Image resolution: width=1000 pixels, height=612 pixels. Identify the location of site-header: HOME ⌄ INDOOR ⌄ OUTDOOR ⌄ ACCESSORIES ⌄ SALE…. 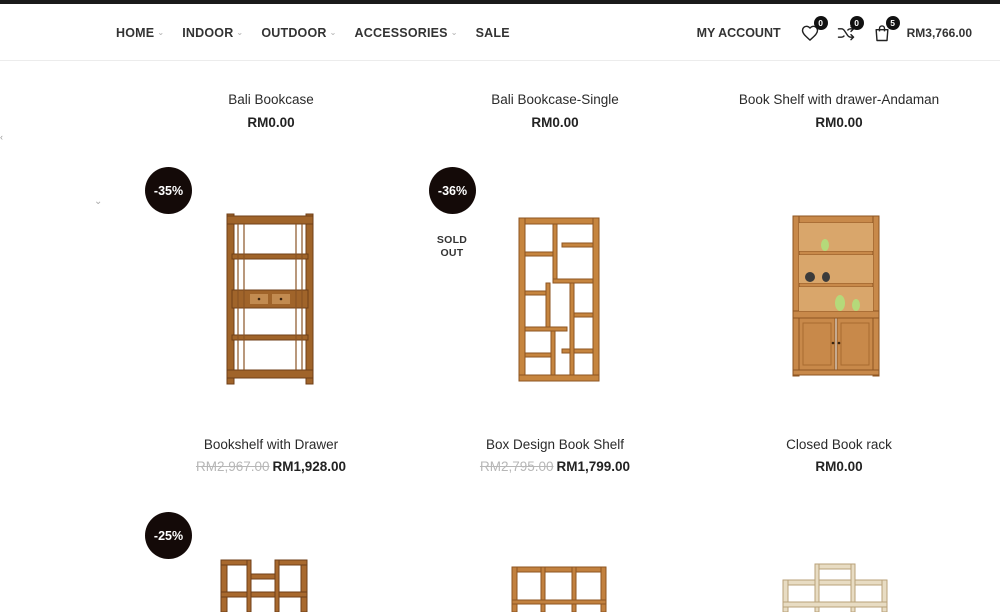
(500, 32).